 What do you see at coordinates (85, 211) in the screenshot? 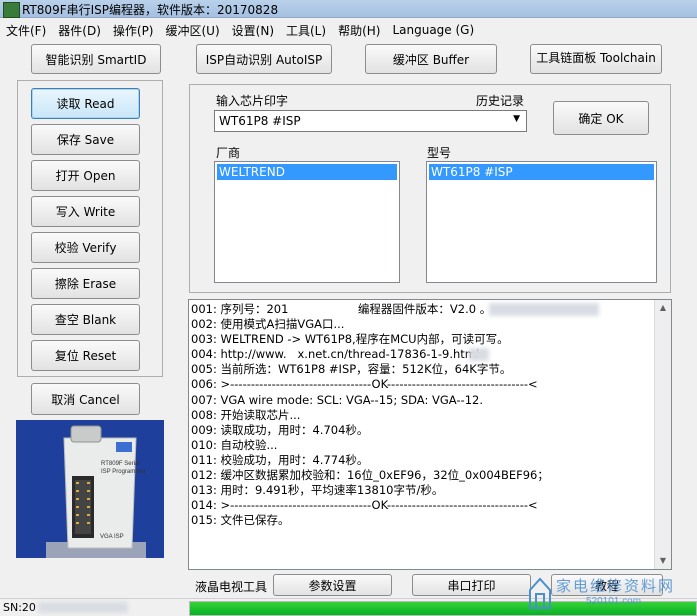
I see `write-button: 写入 Write` at bounding box center [85, 211].